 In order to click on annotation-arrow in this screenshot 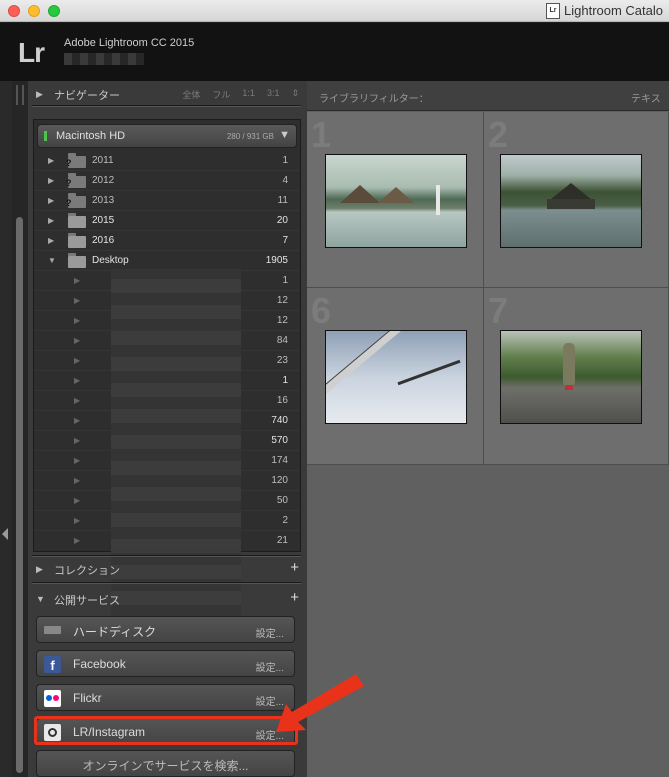, I will do `click(320, 703)`.